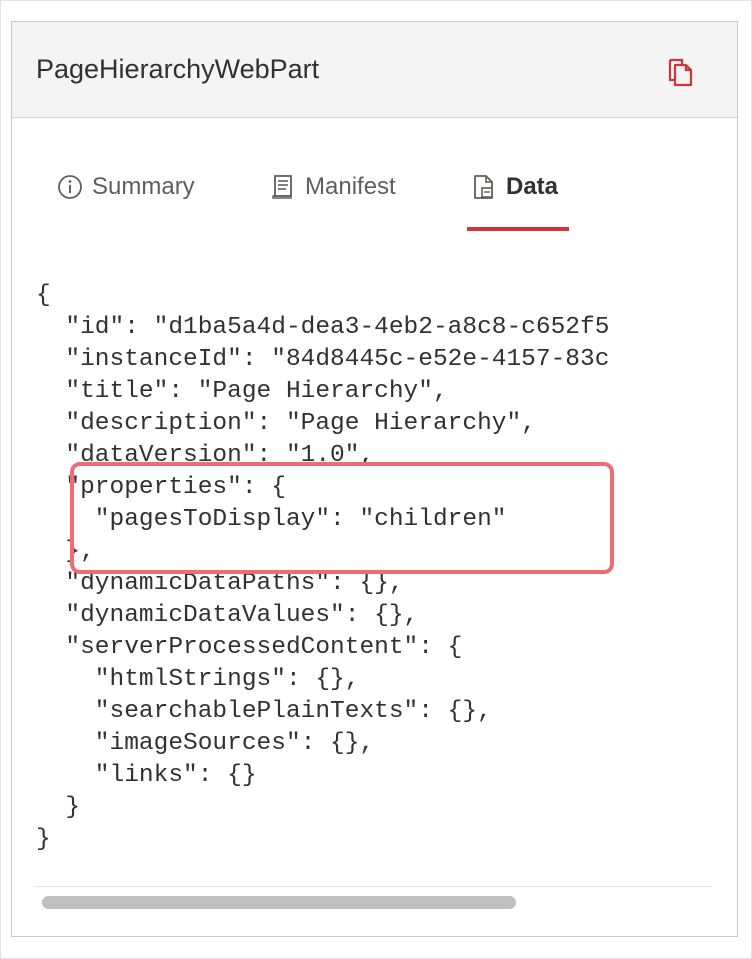 The image size is (752, 959). Describe the element at coordinates (227, 615) in the screenshot. I see `code-line: "dynamicDataValues": {},` at that location.